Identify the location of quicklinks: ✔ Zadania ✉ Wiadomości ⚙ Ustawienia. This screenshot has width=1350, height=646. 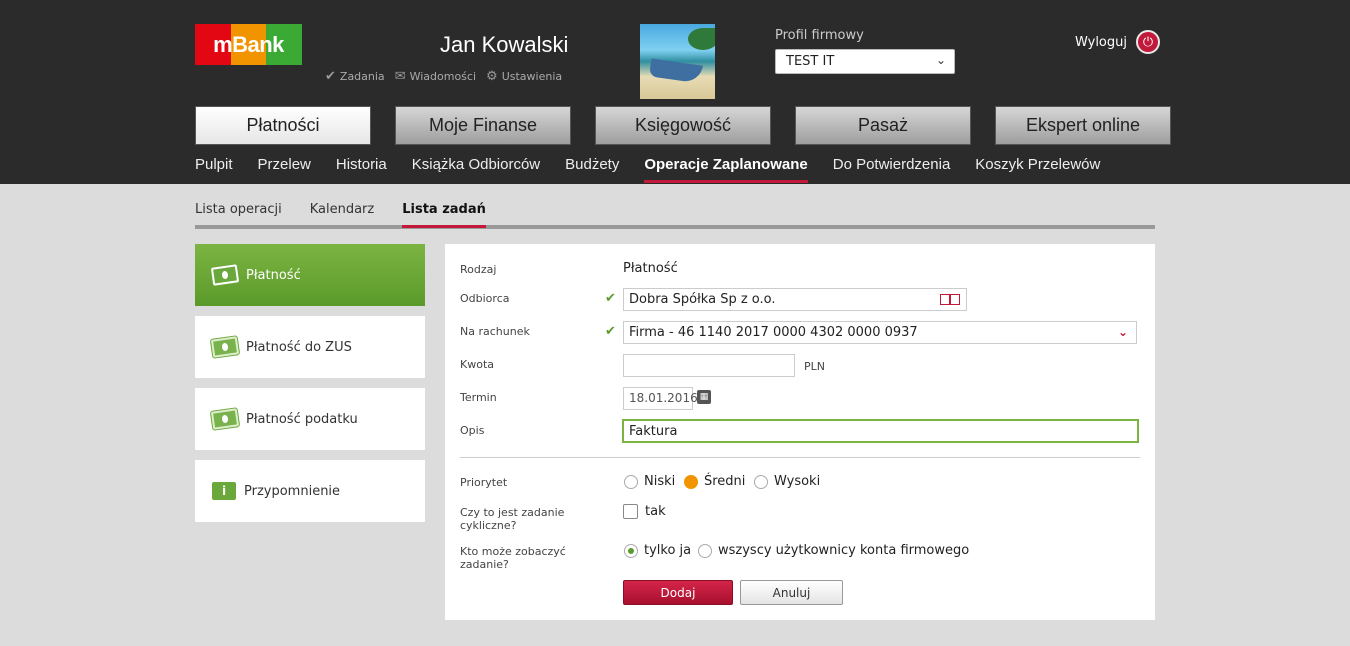
(443, 76).